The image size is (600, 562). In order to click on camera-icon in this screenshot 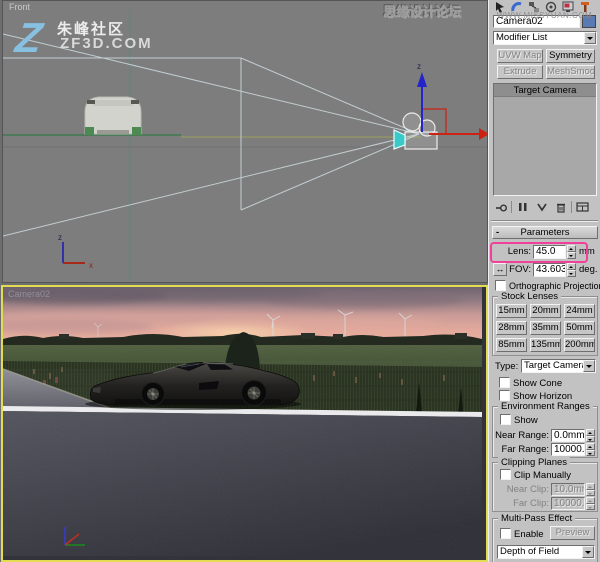, I will do `click(415, 131)`.